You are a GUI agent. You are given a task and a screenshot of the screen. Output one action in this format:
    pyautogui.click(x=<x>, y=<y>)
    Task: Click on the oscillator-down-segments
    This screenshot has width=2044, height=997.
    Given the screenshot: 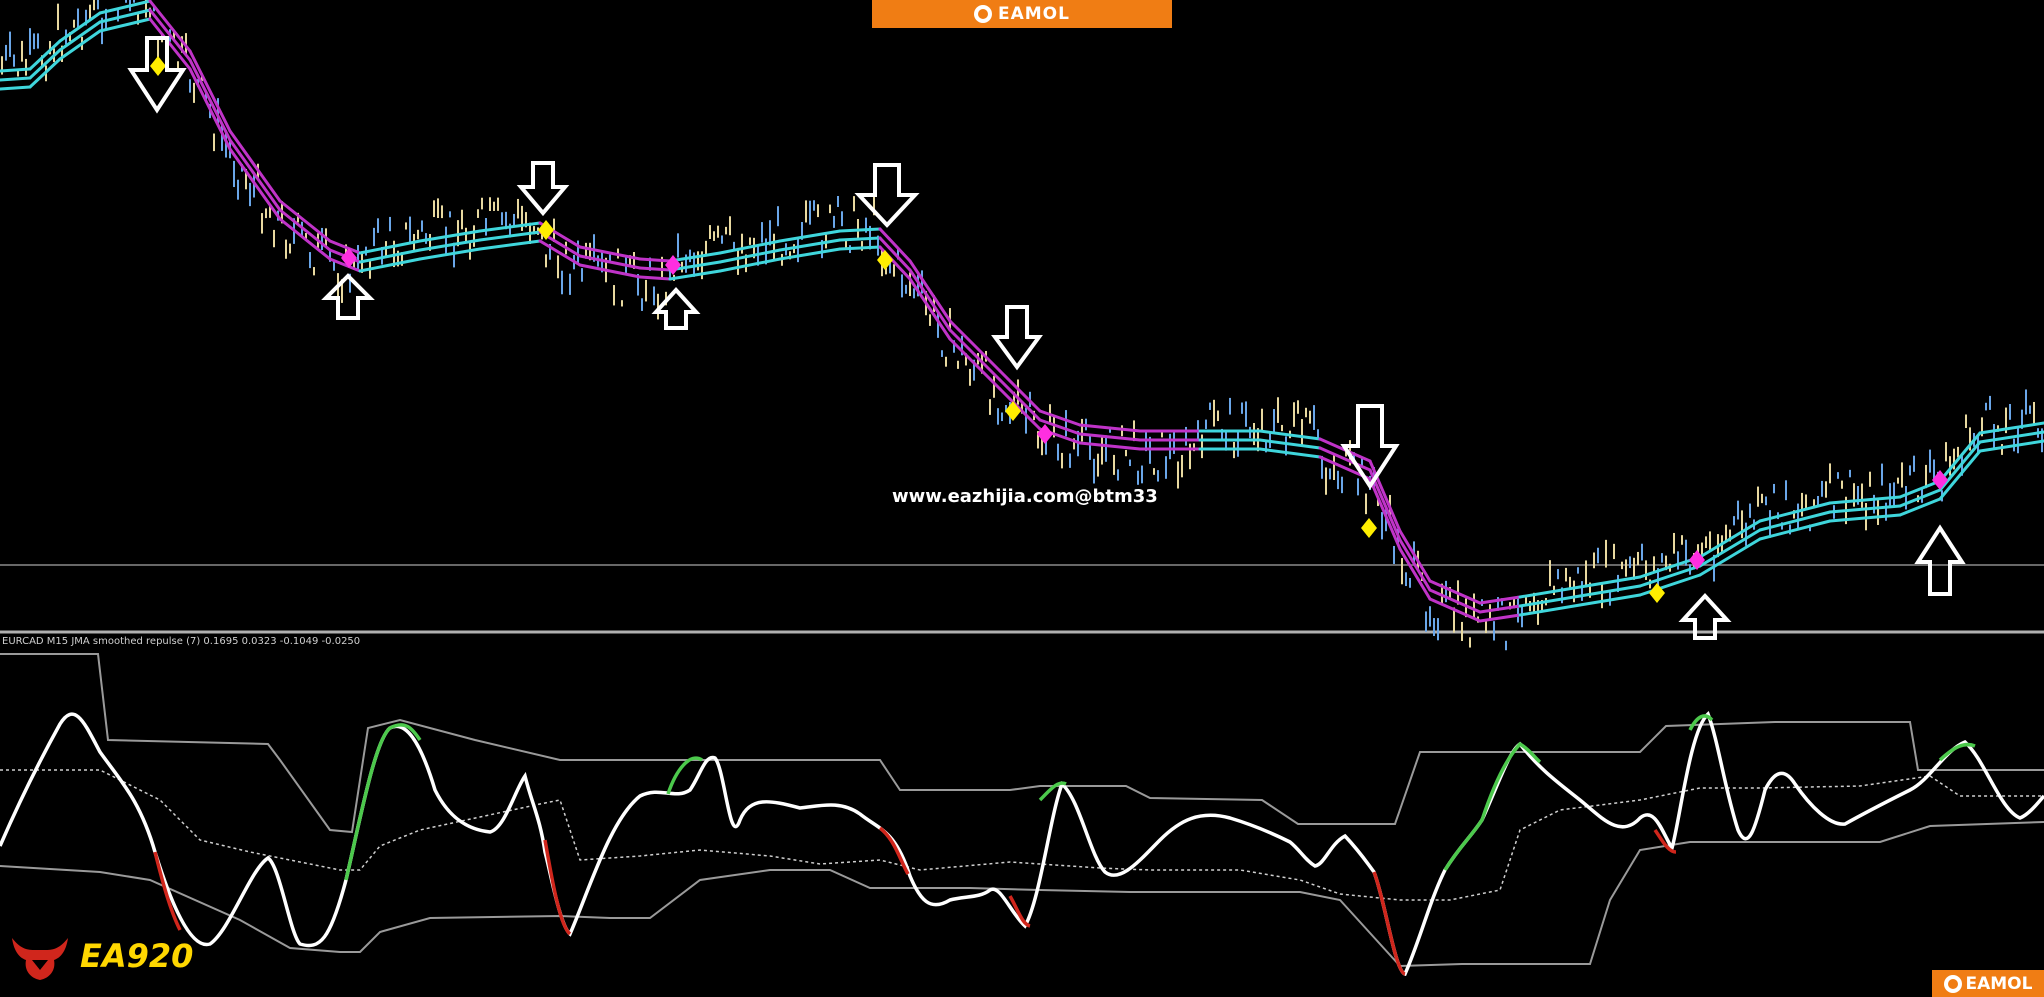 What is the action you would take?
    pyautogui.click(x=915, y=901)
    